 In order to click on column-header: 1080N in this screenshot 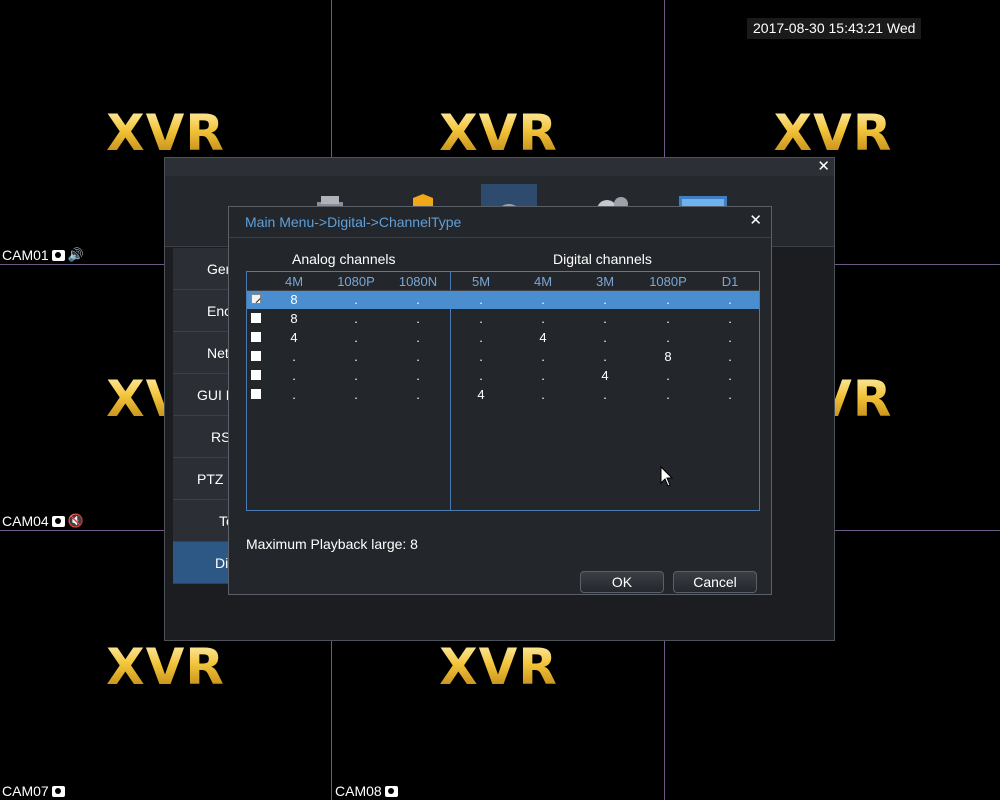, I will do `click(418, 281)`.